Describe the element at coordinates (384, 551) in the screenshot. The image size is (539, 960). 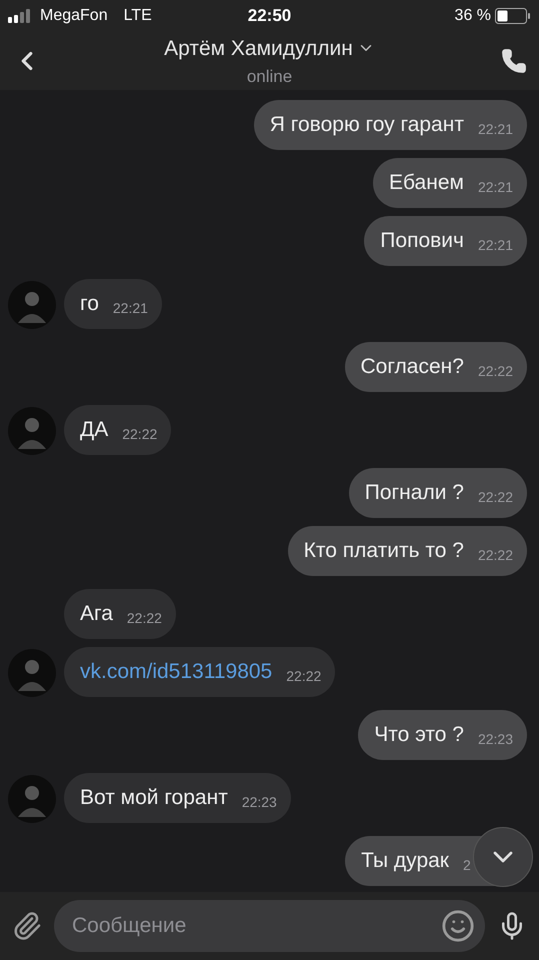
I see `message-text: Кто платить то ?` at that location.